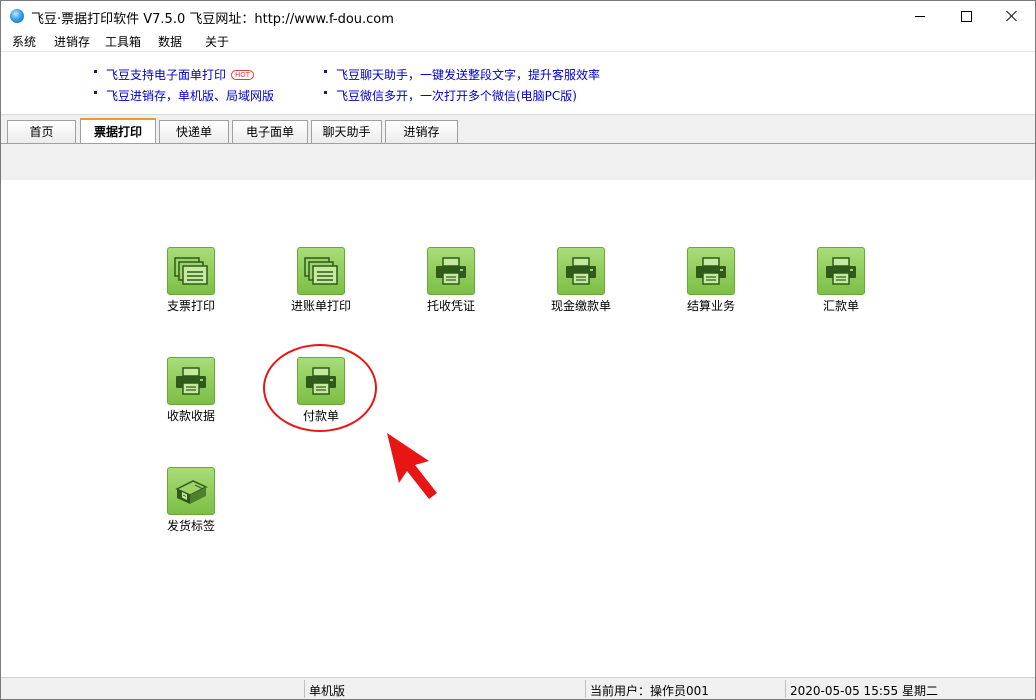 The image size is (1036, 700). Describe the element at coordinates (580, 306) in the screenshot. I see `tile-label: 现金缴款单` at that location.